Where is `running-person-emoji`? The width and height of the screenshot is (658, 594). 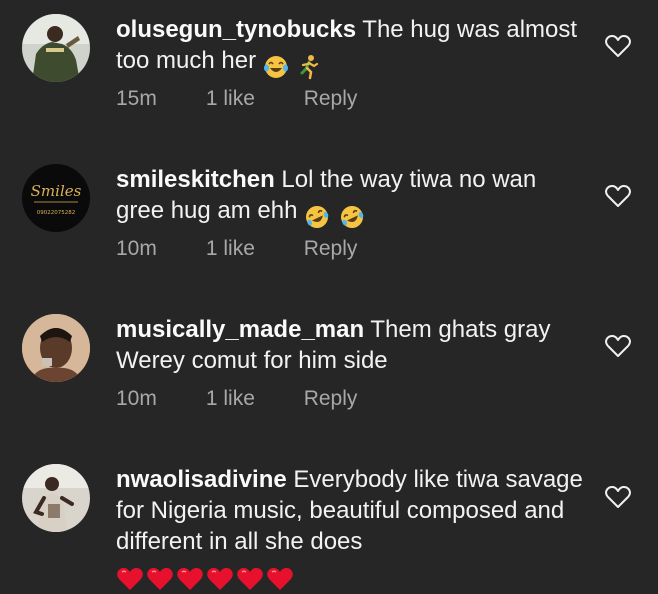 running-person-emoji is located at coordinates (309, 66).